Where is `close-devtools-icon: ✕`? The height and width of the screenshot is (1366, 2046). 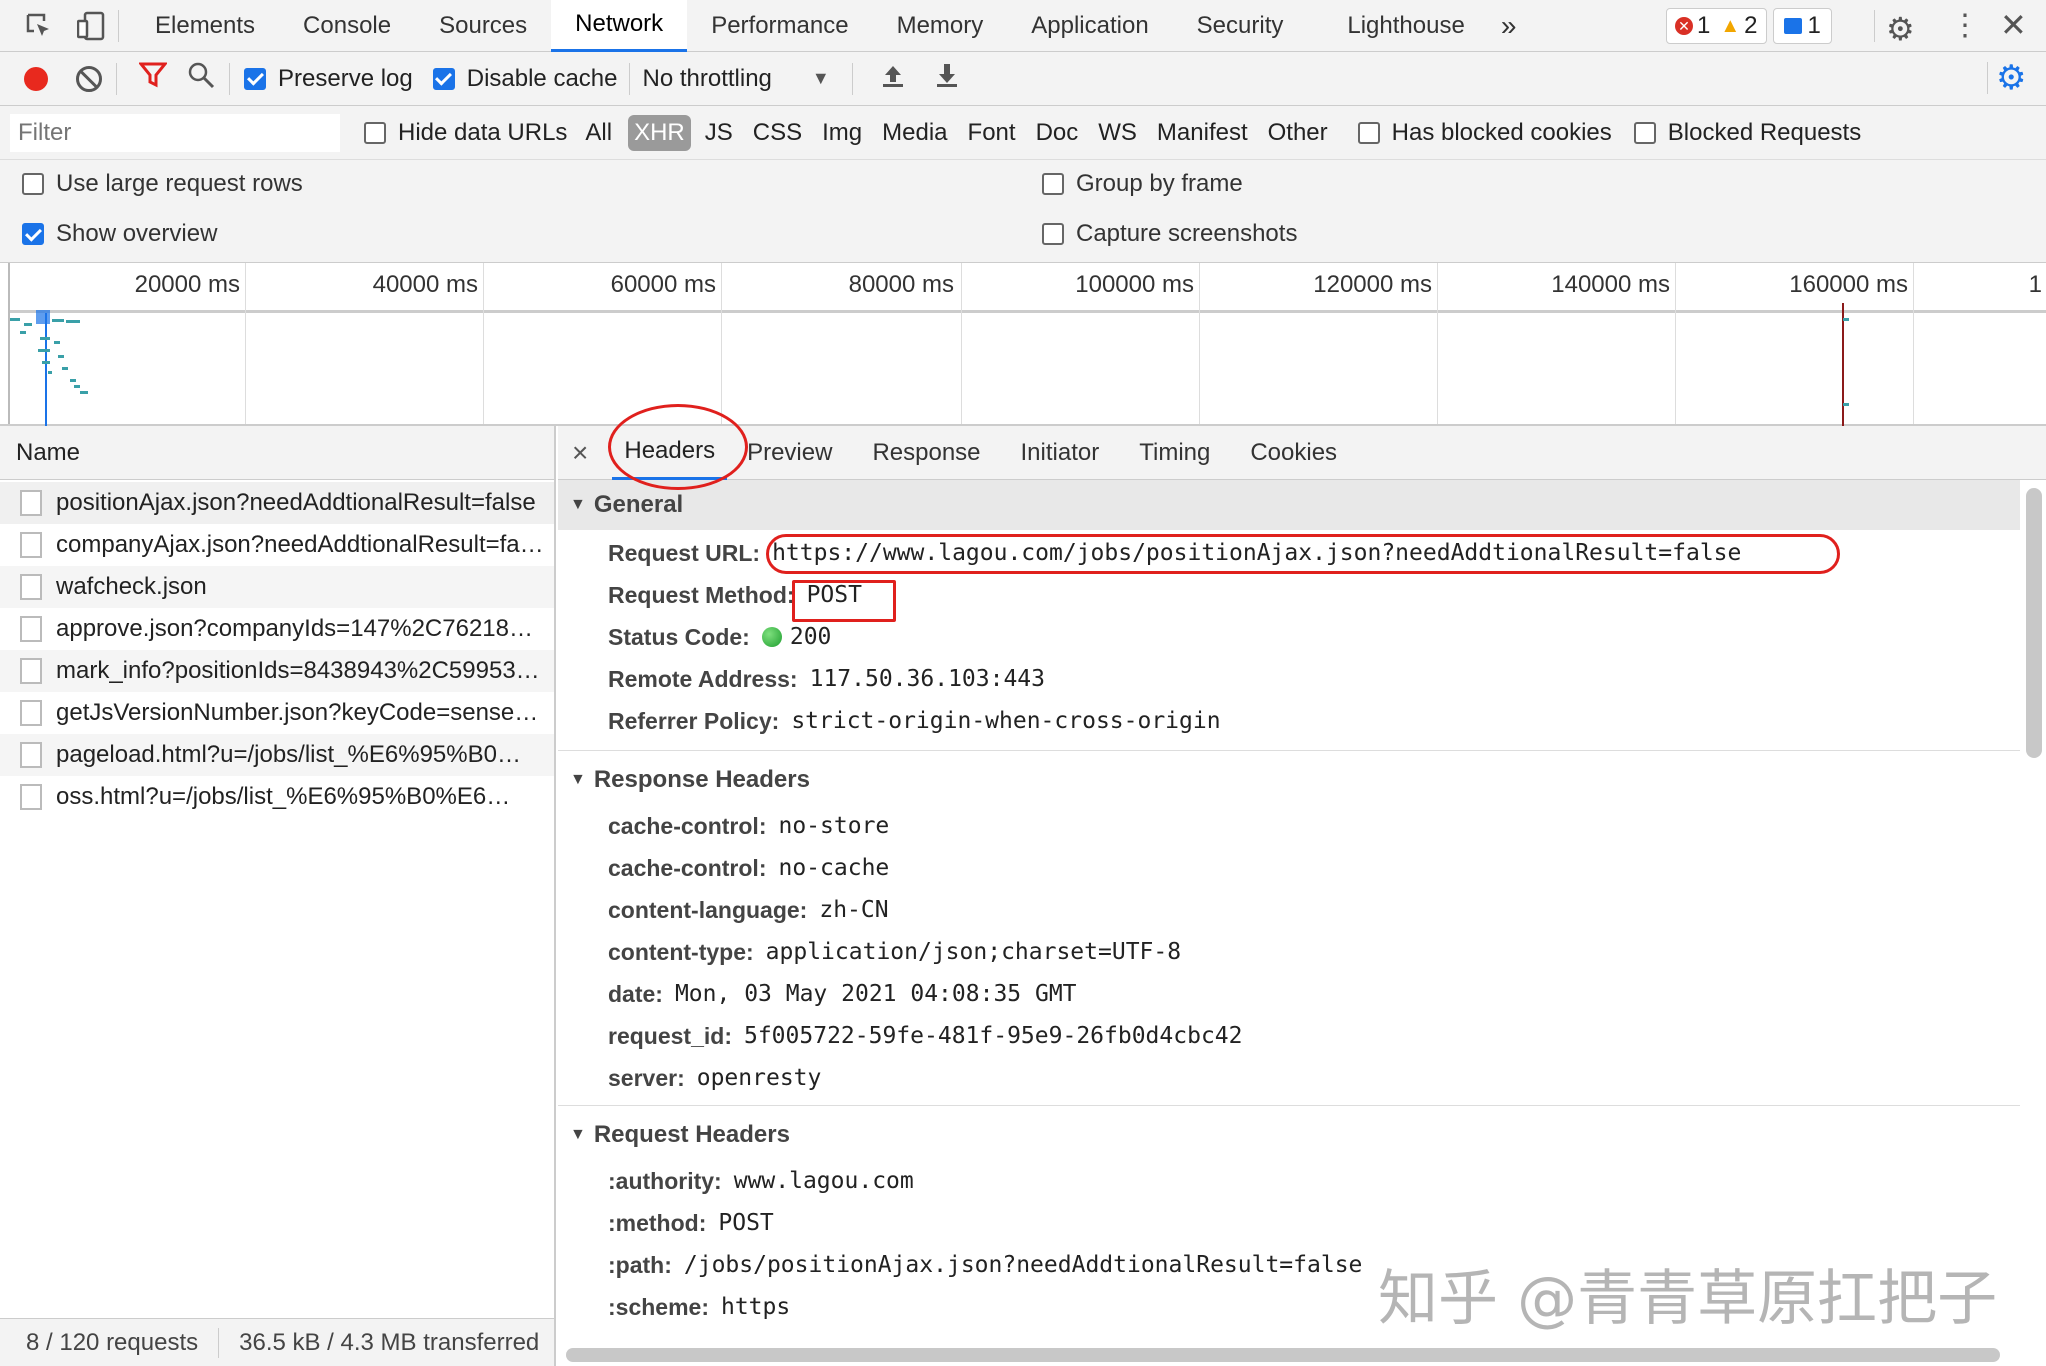
close-devtools-icon: ✕ is located at coordinates (2013, 25).